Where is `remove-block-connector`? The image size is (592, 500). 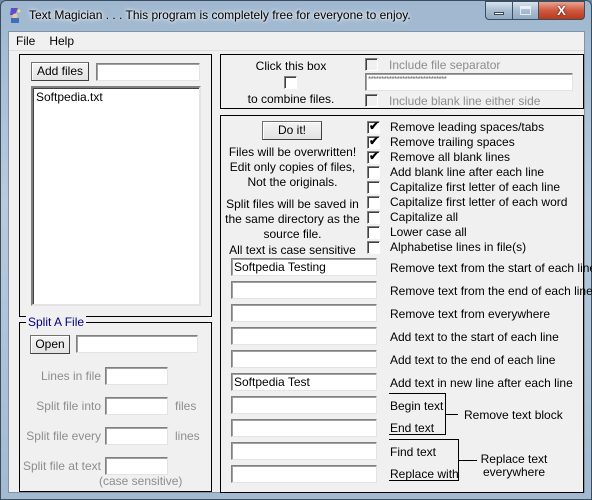 remove-block-connector is located at coordinates (452, 414).